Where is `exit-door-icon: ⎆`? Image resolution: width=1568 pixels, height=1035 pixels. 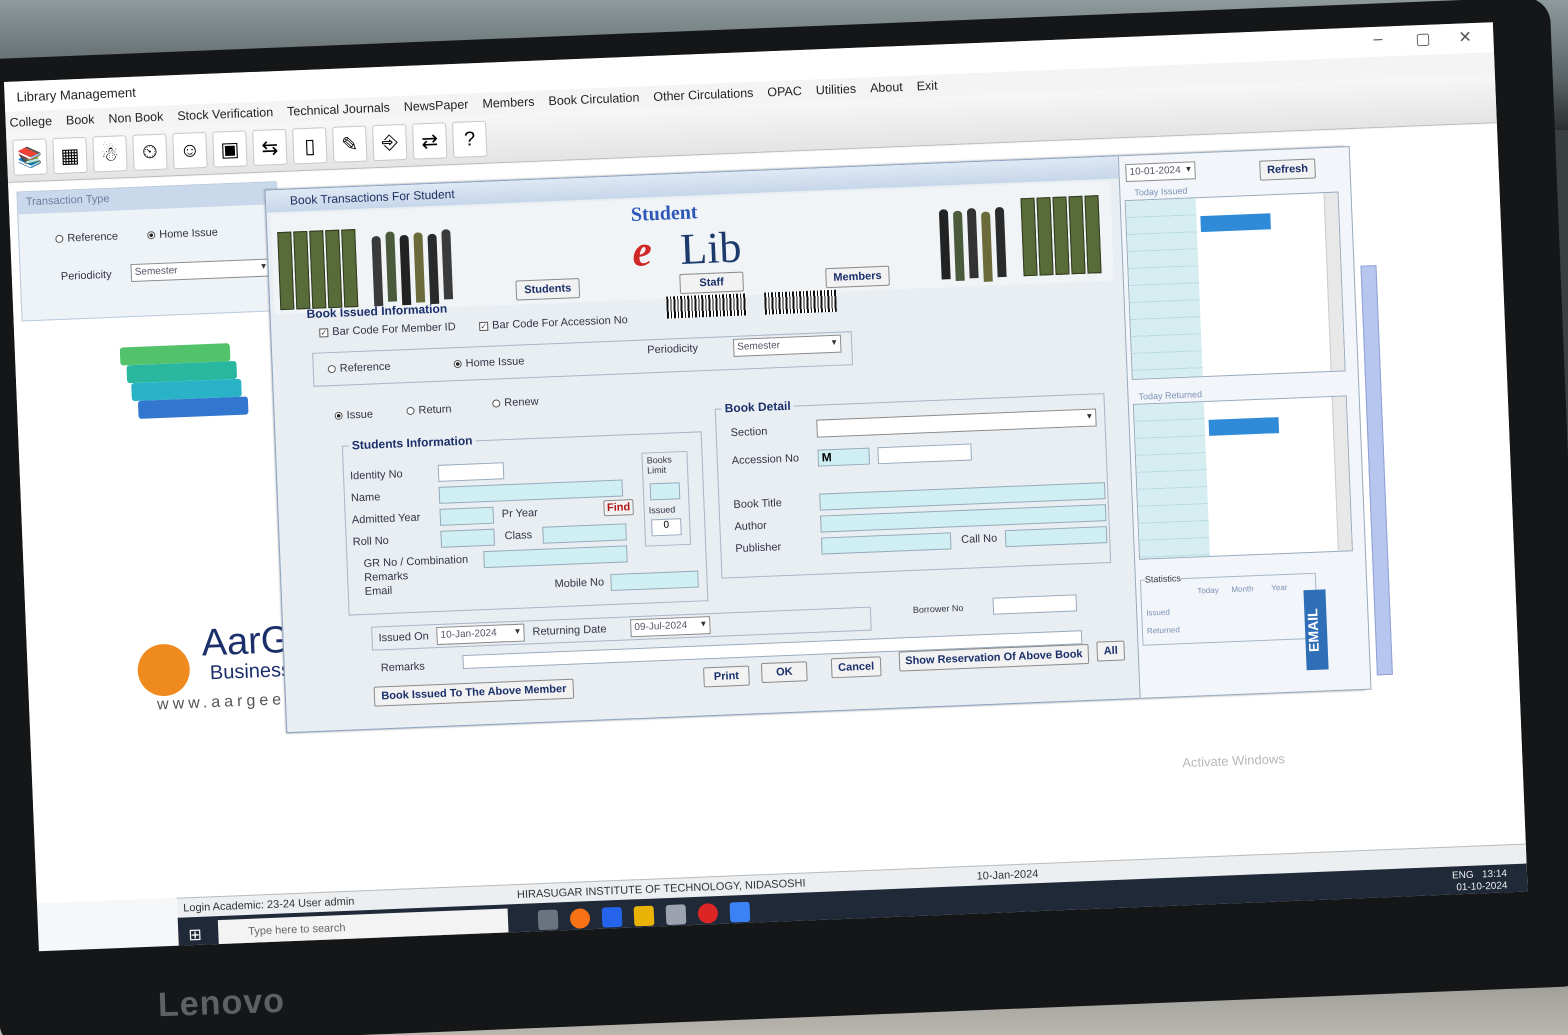
exit-door-icon: ⎆ is located at coordinates (390, 142).